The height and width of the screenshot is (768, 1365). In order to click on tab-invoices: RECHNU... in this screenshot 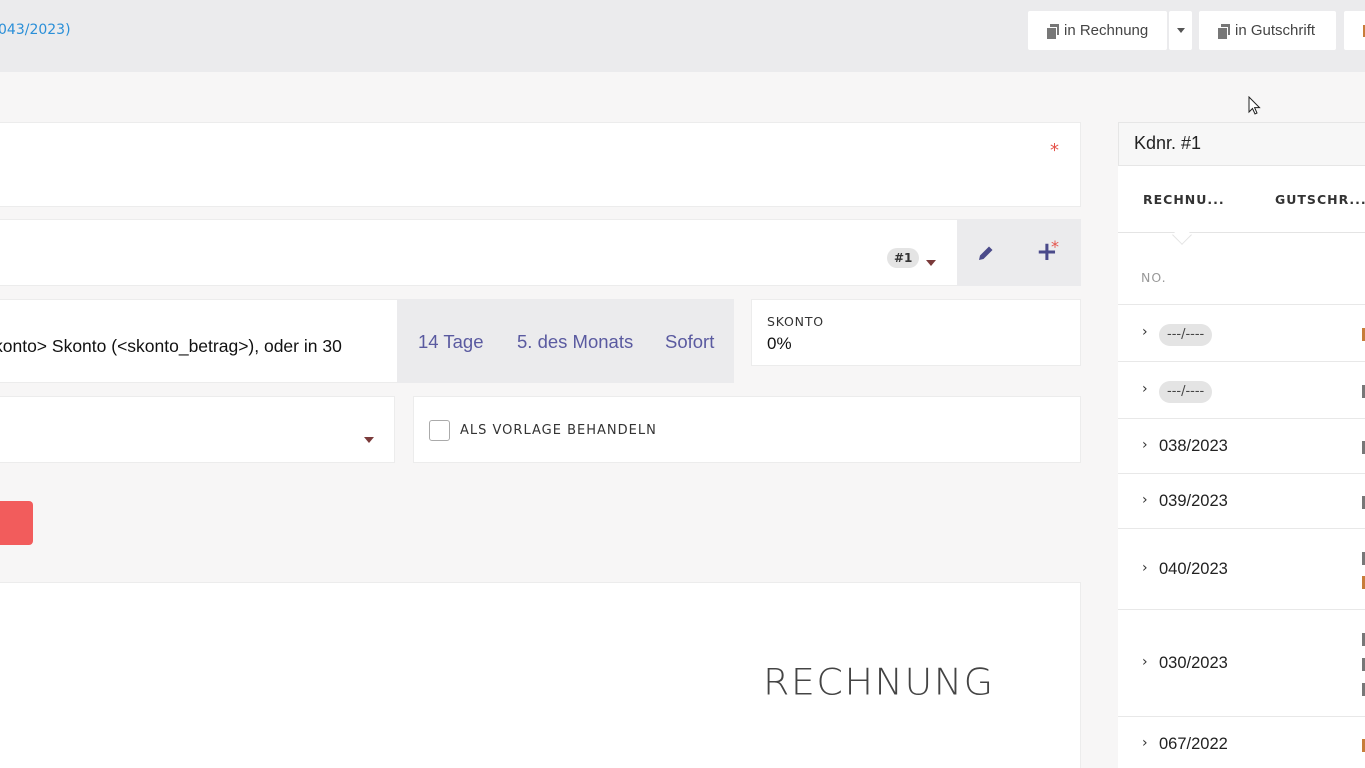, I will do `click(1184, 199)`.